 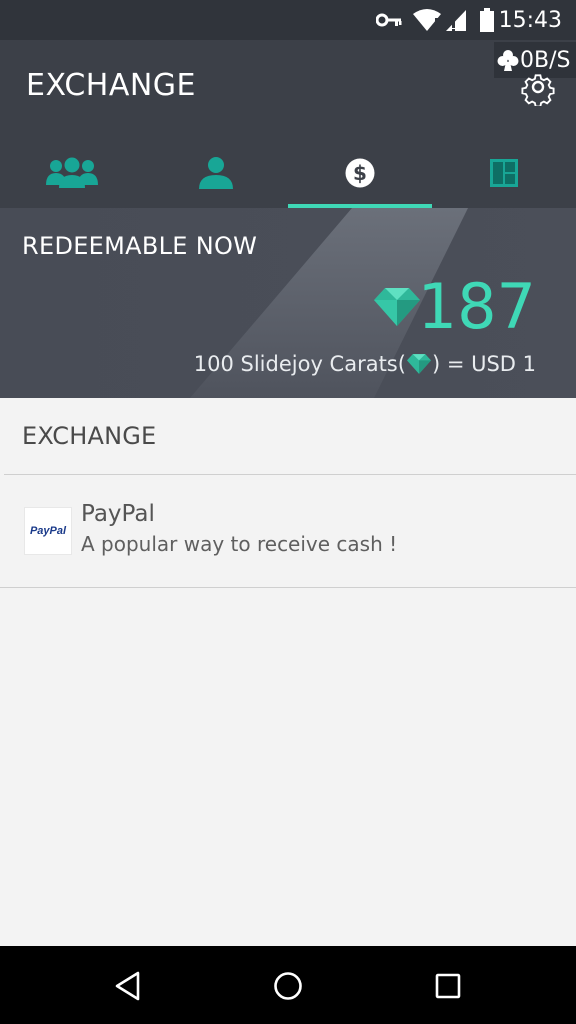 What do you see at coordinates (538, 87) in the screenshot?
I see `gear-icon` at bounding box center [538, 87].